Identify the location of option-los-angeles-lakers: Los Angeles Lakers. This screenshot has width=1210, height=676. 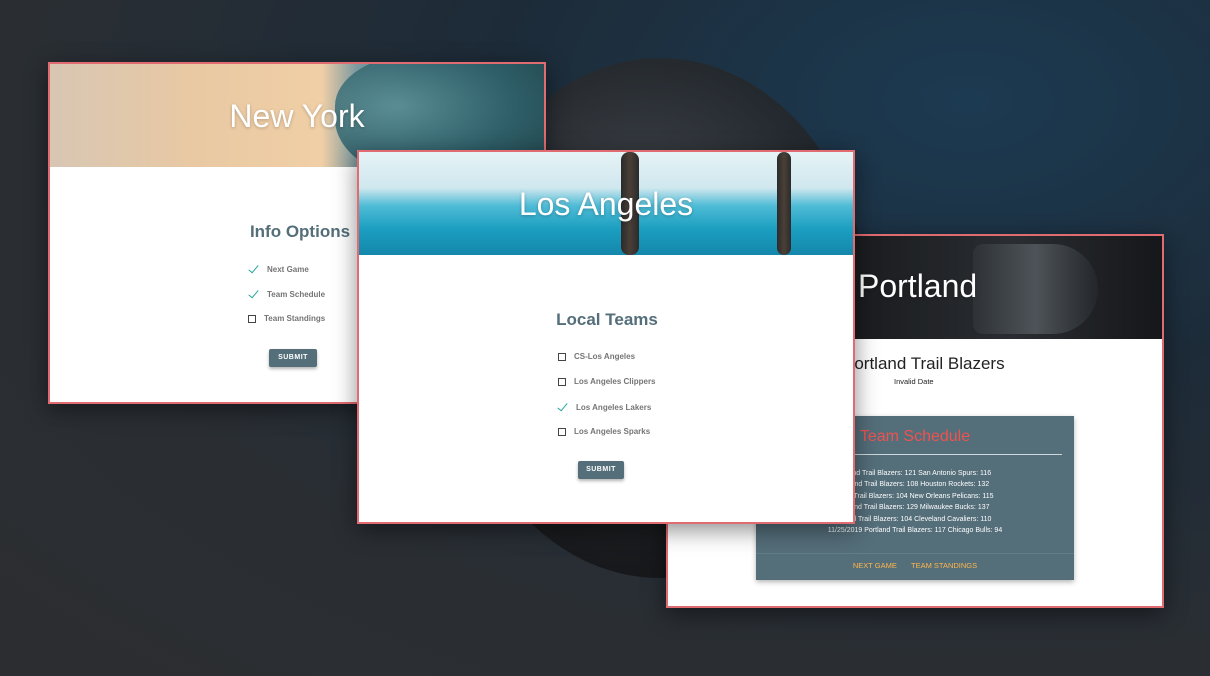
(604, 407).